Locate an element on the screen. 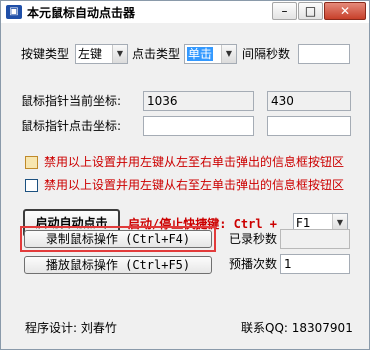  click-x-input is located at coordinates (198, 126).